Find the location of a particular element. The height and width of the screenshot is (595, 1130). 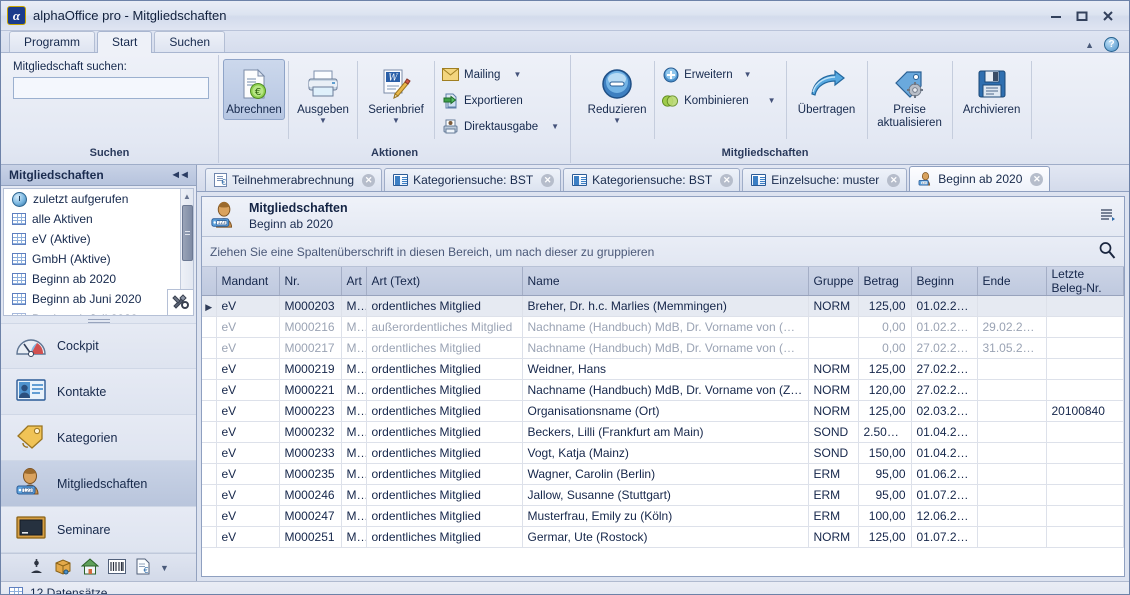

sidebar-item-gmbh-aktive: GmbH (Aktive) is located at coordinates (98, 259).